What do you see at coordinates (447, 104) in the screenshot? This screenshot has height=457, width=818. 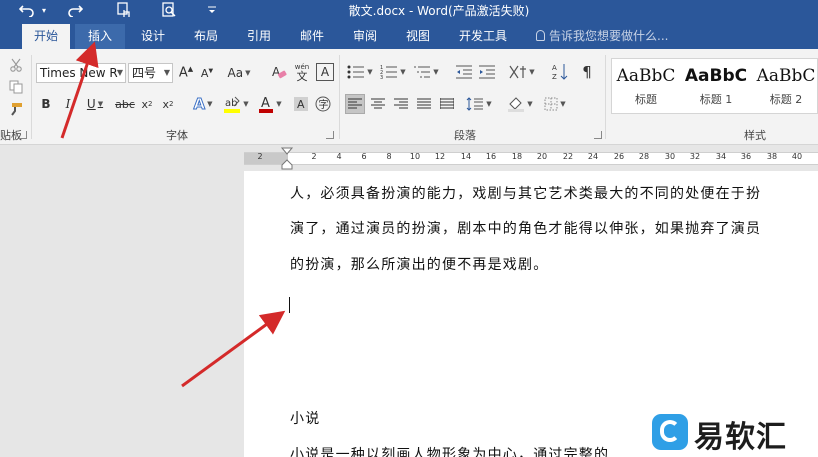 I see `distributed-icon` at bounding box center [447, 104].